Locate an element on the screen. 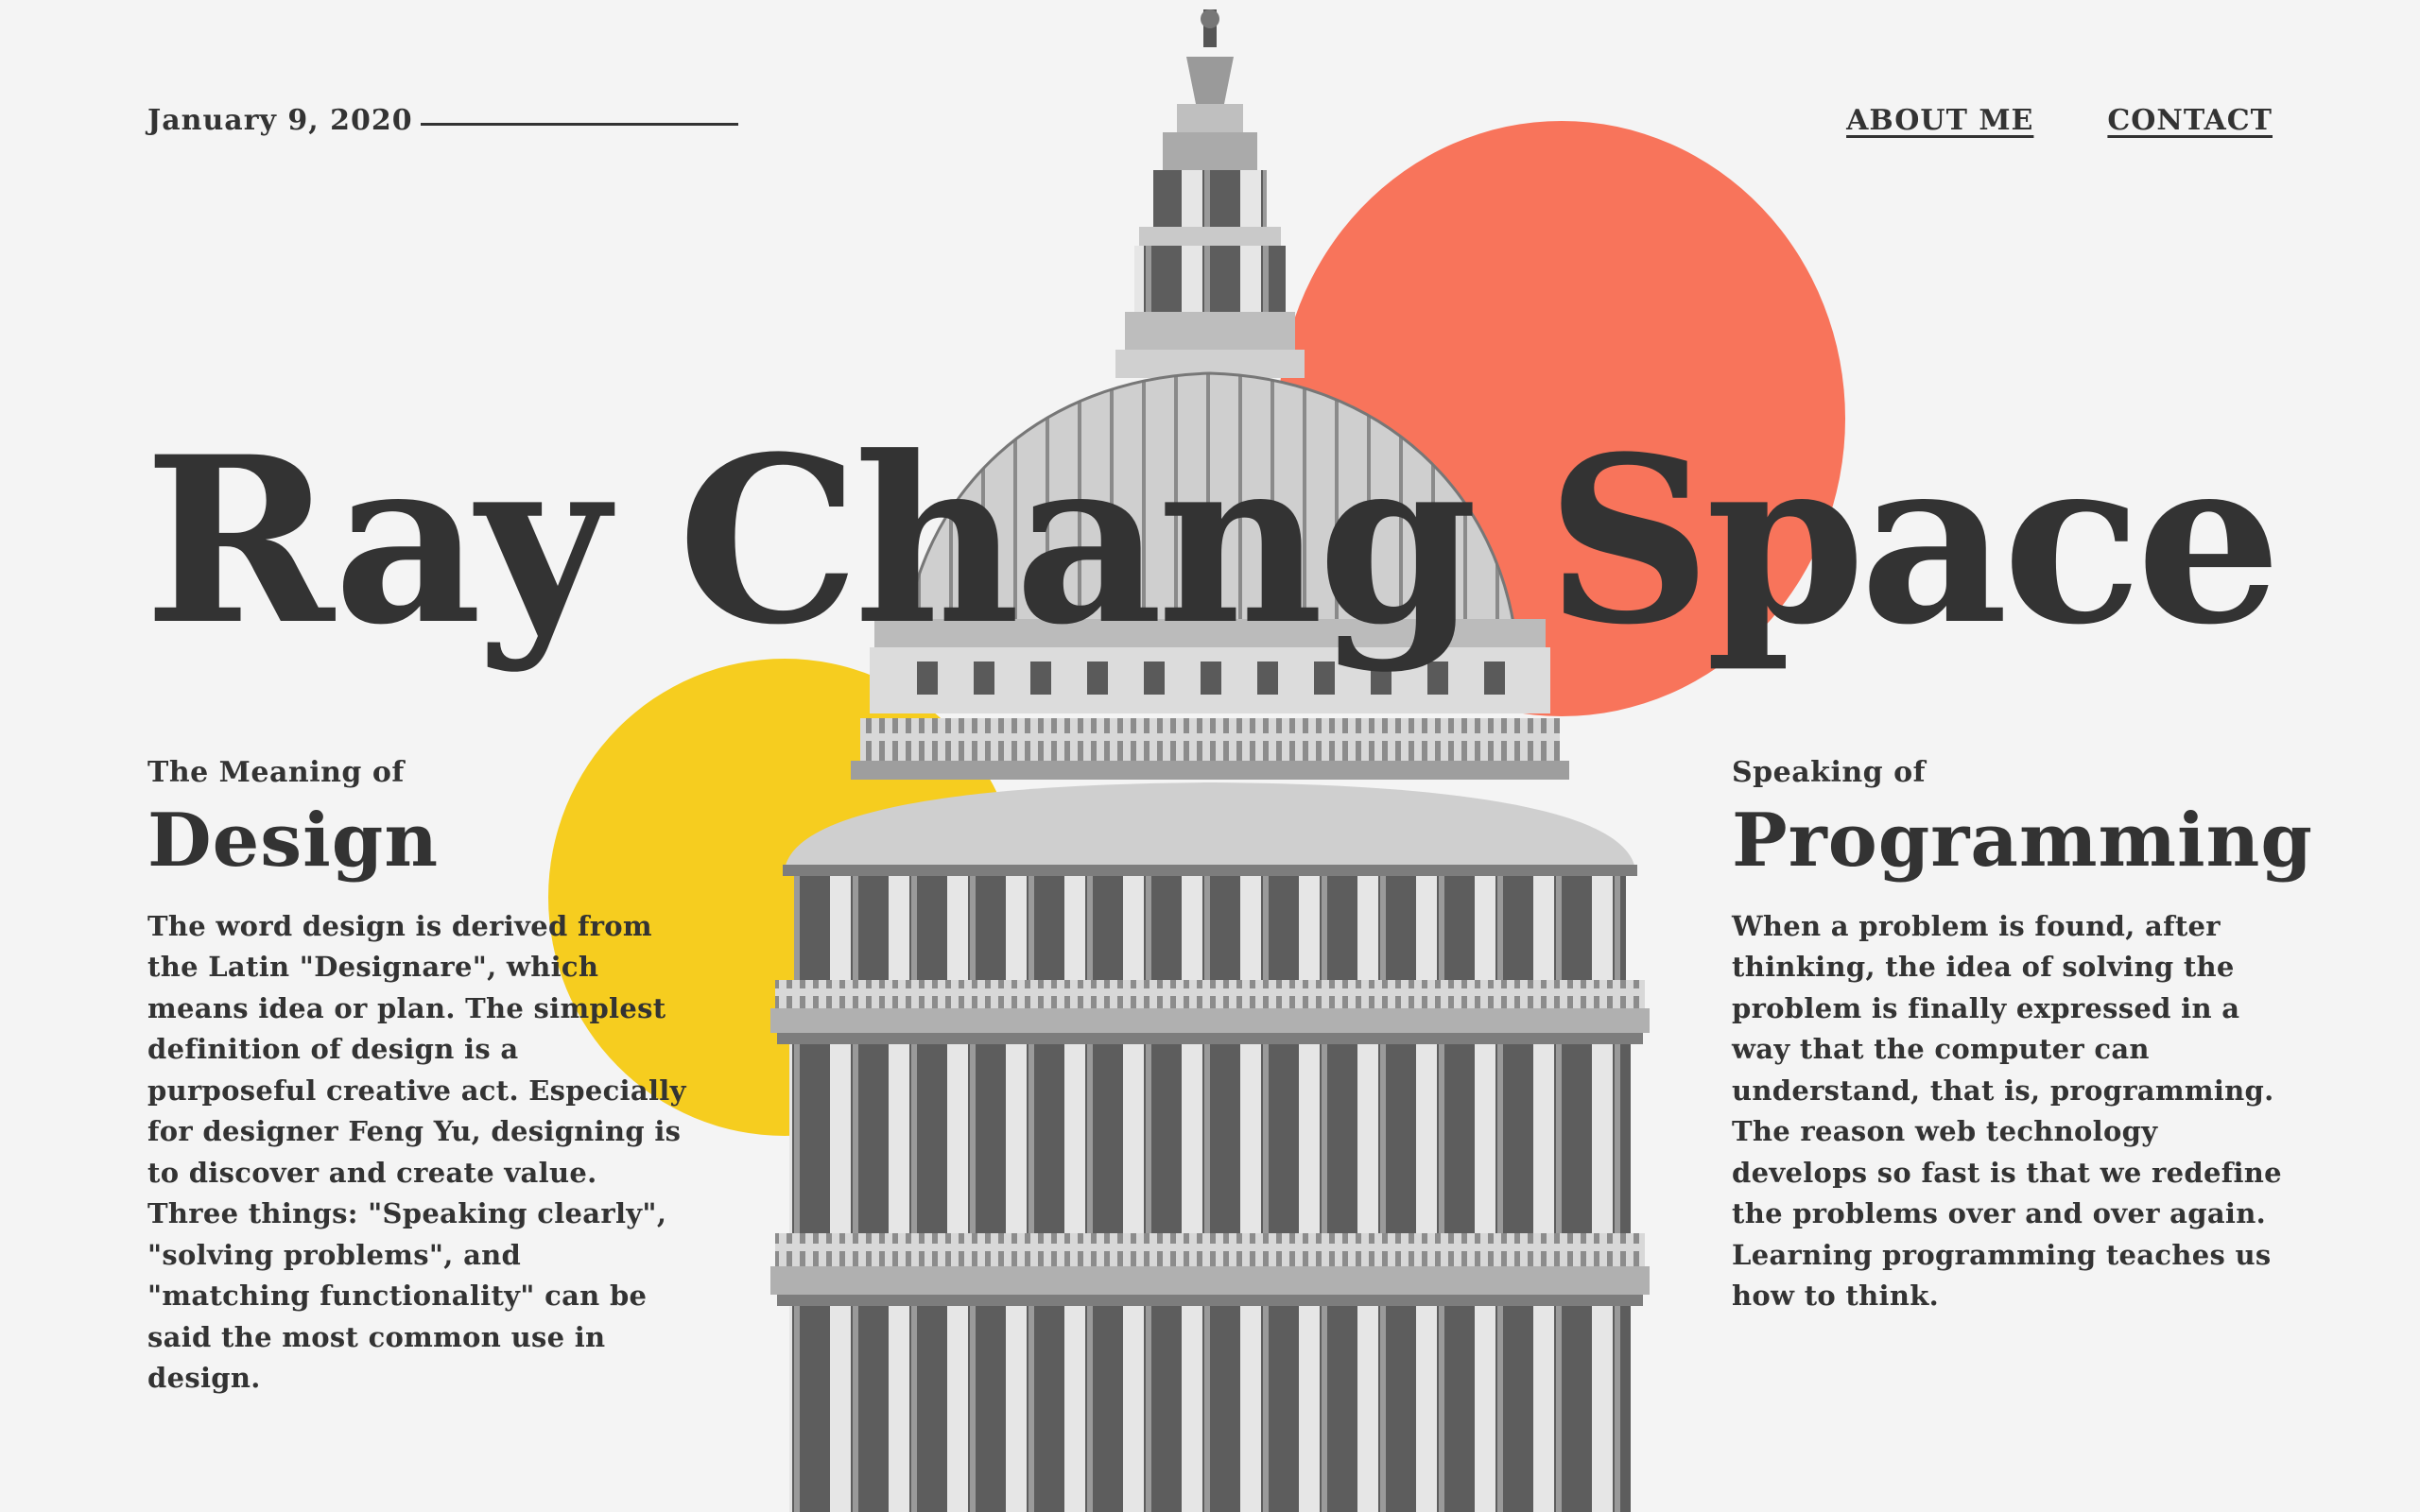 This screenshot has height=1512, width=2420. design-kicker: The Meaning of is located at coordinates (276, 772).